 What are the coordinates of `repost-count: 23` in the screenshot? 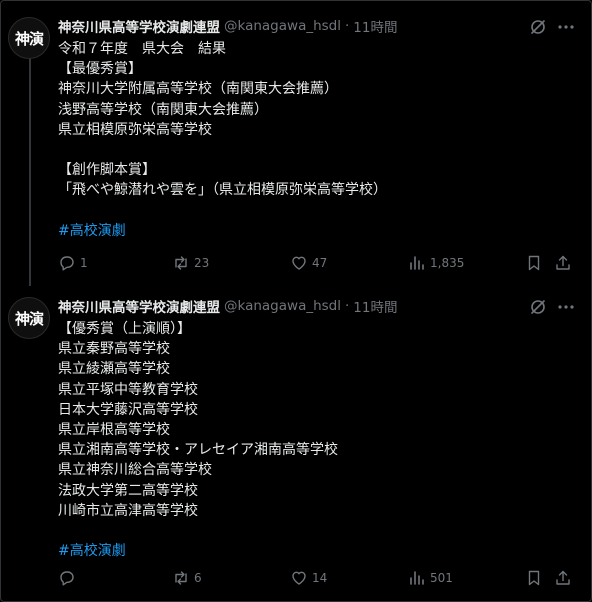 It's located at (202, 263).